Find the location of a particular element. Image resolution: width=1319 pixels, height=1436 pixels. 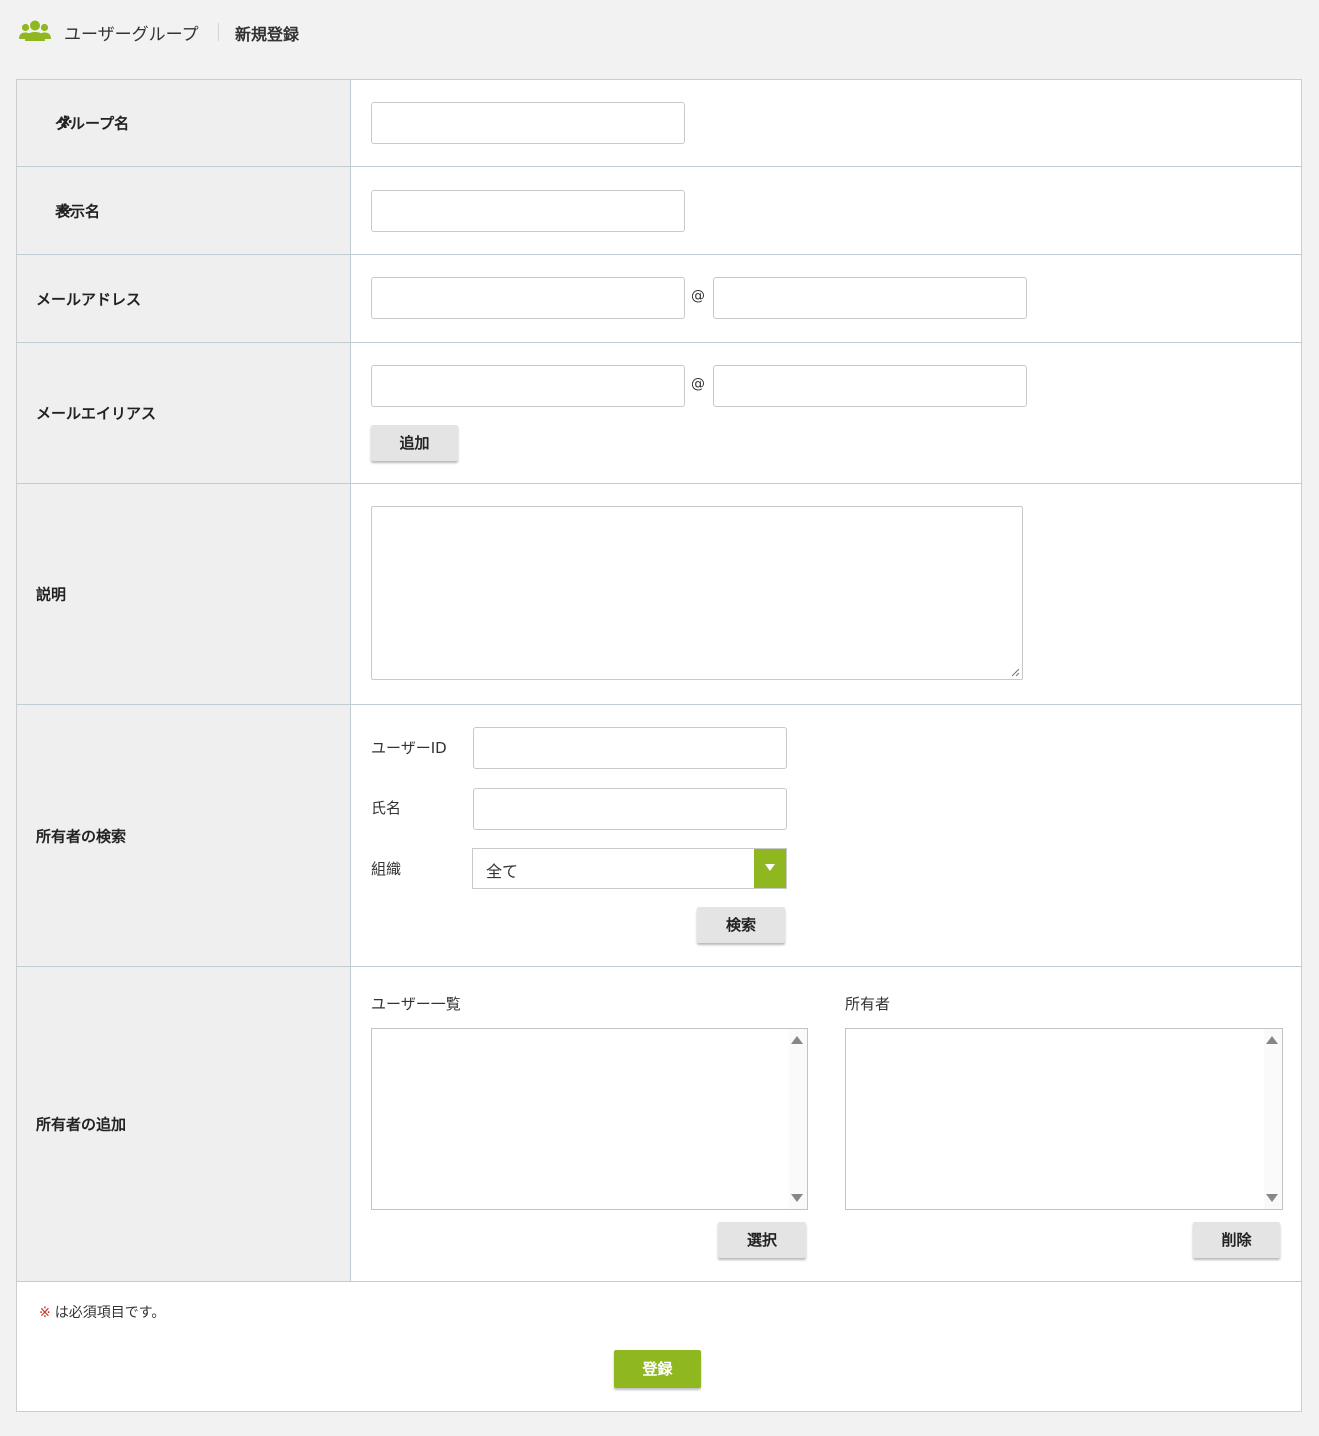

name-input is located at coordinates (630, 809).